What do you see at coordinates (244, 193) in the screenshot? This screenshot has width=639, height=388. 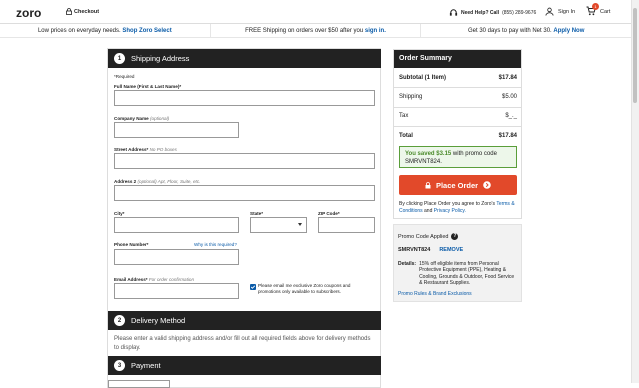 I see `address2-input` at bounding box center [244, 193].